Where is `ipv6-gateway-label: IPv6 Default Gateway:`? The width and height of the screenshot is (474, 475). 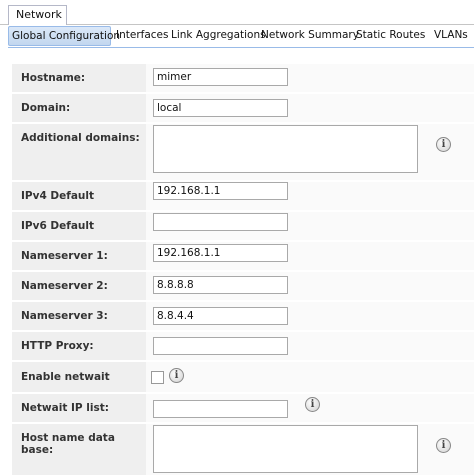
ipv6-gateway-label: IPv6 Default Gateway: is located at coordinates (79, 236).